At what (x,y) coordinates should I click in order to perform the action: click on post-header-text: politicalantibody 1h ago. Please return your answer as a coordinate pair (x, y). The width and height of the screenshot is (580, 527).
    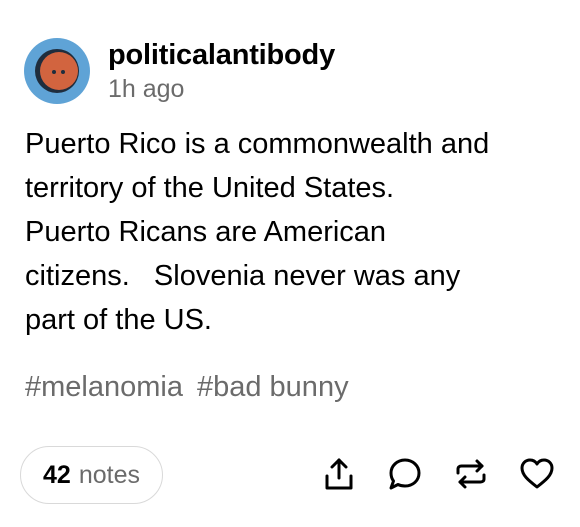
    Looking at the image, I should click on (221, 71).